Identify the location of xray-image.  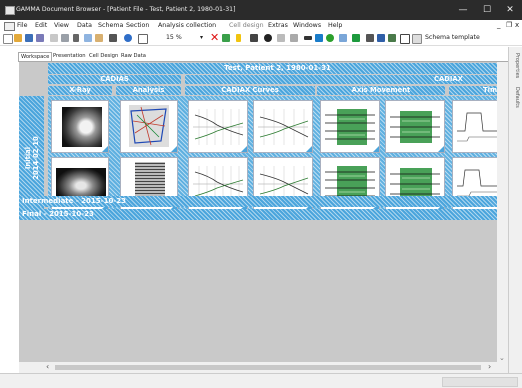
(82, 127).